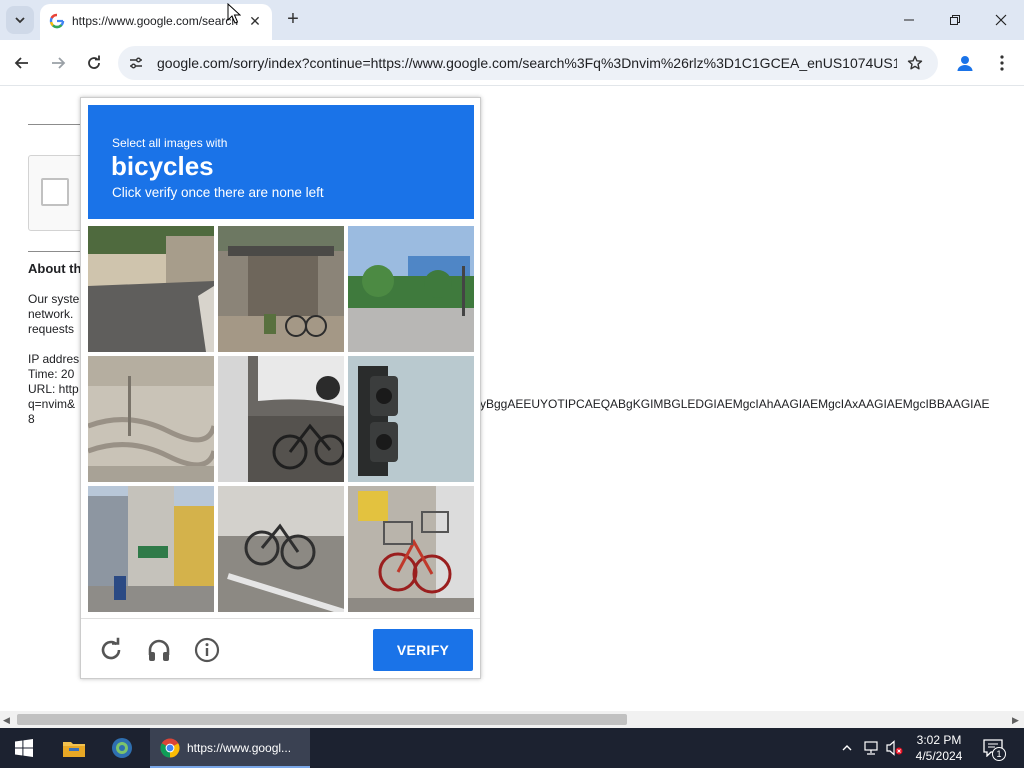 The height and width of the screenshot is (768, 1024). Describe the element at coordinates (6, 720) in the screenshot. I see `scroll-left-icon: ◀` at that location.